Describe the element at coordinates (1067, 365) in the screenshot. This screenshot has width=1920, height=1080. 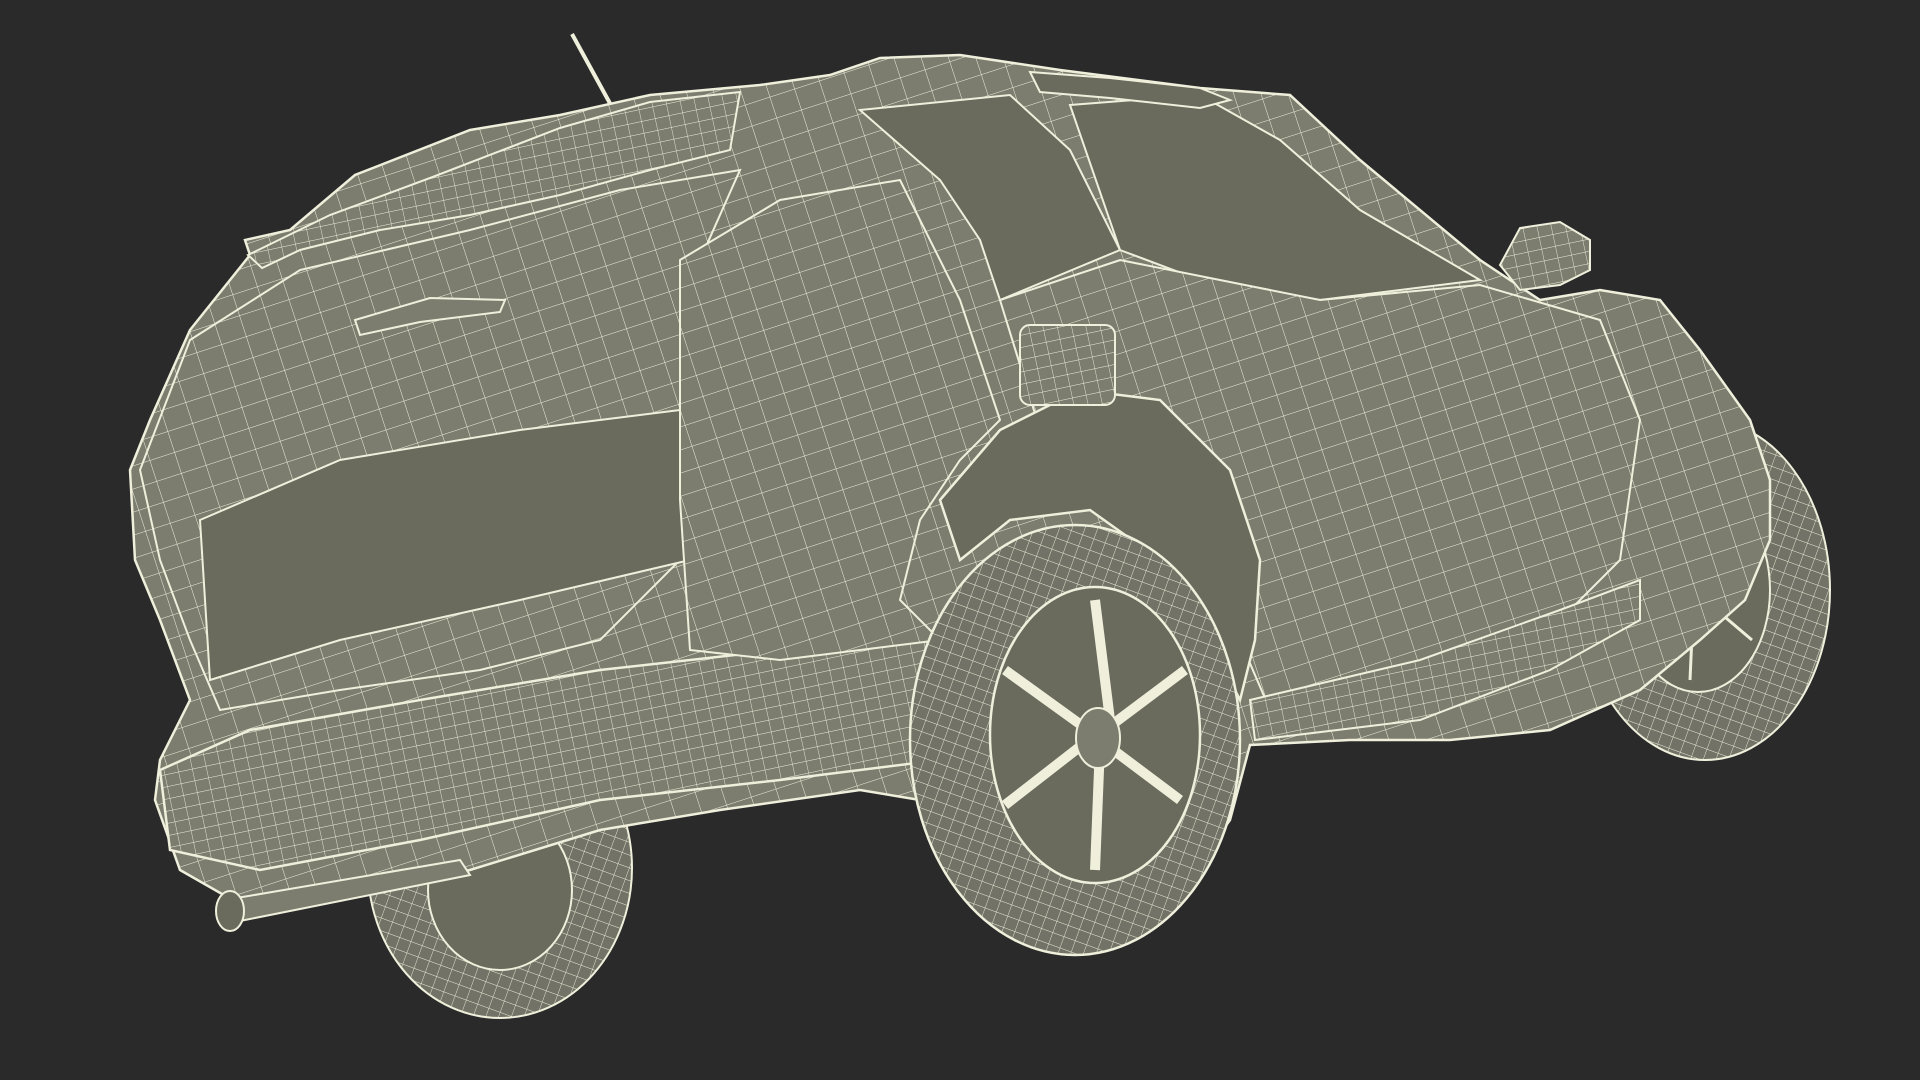
I see `fuel-door` at that location.